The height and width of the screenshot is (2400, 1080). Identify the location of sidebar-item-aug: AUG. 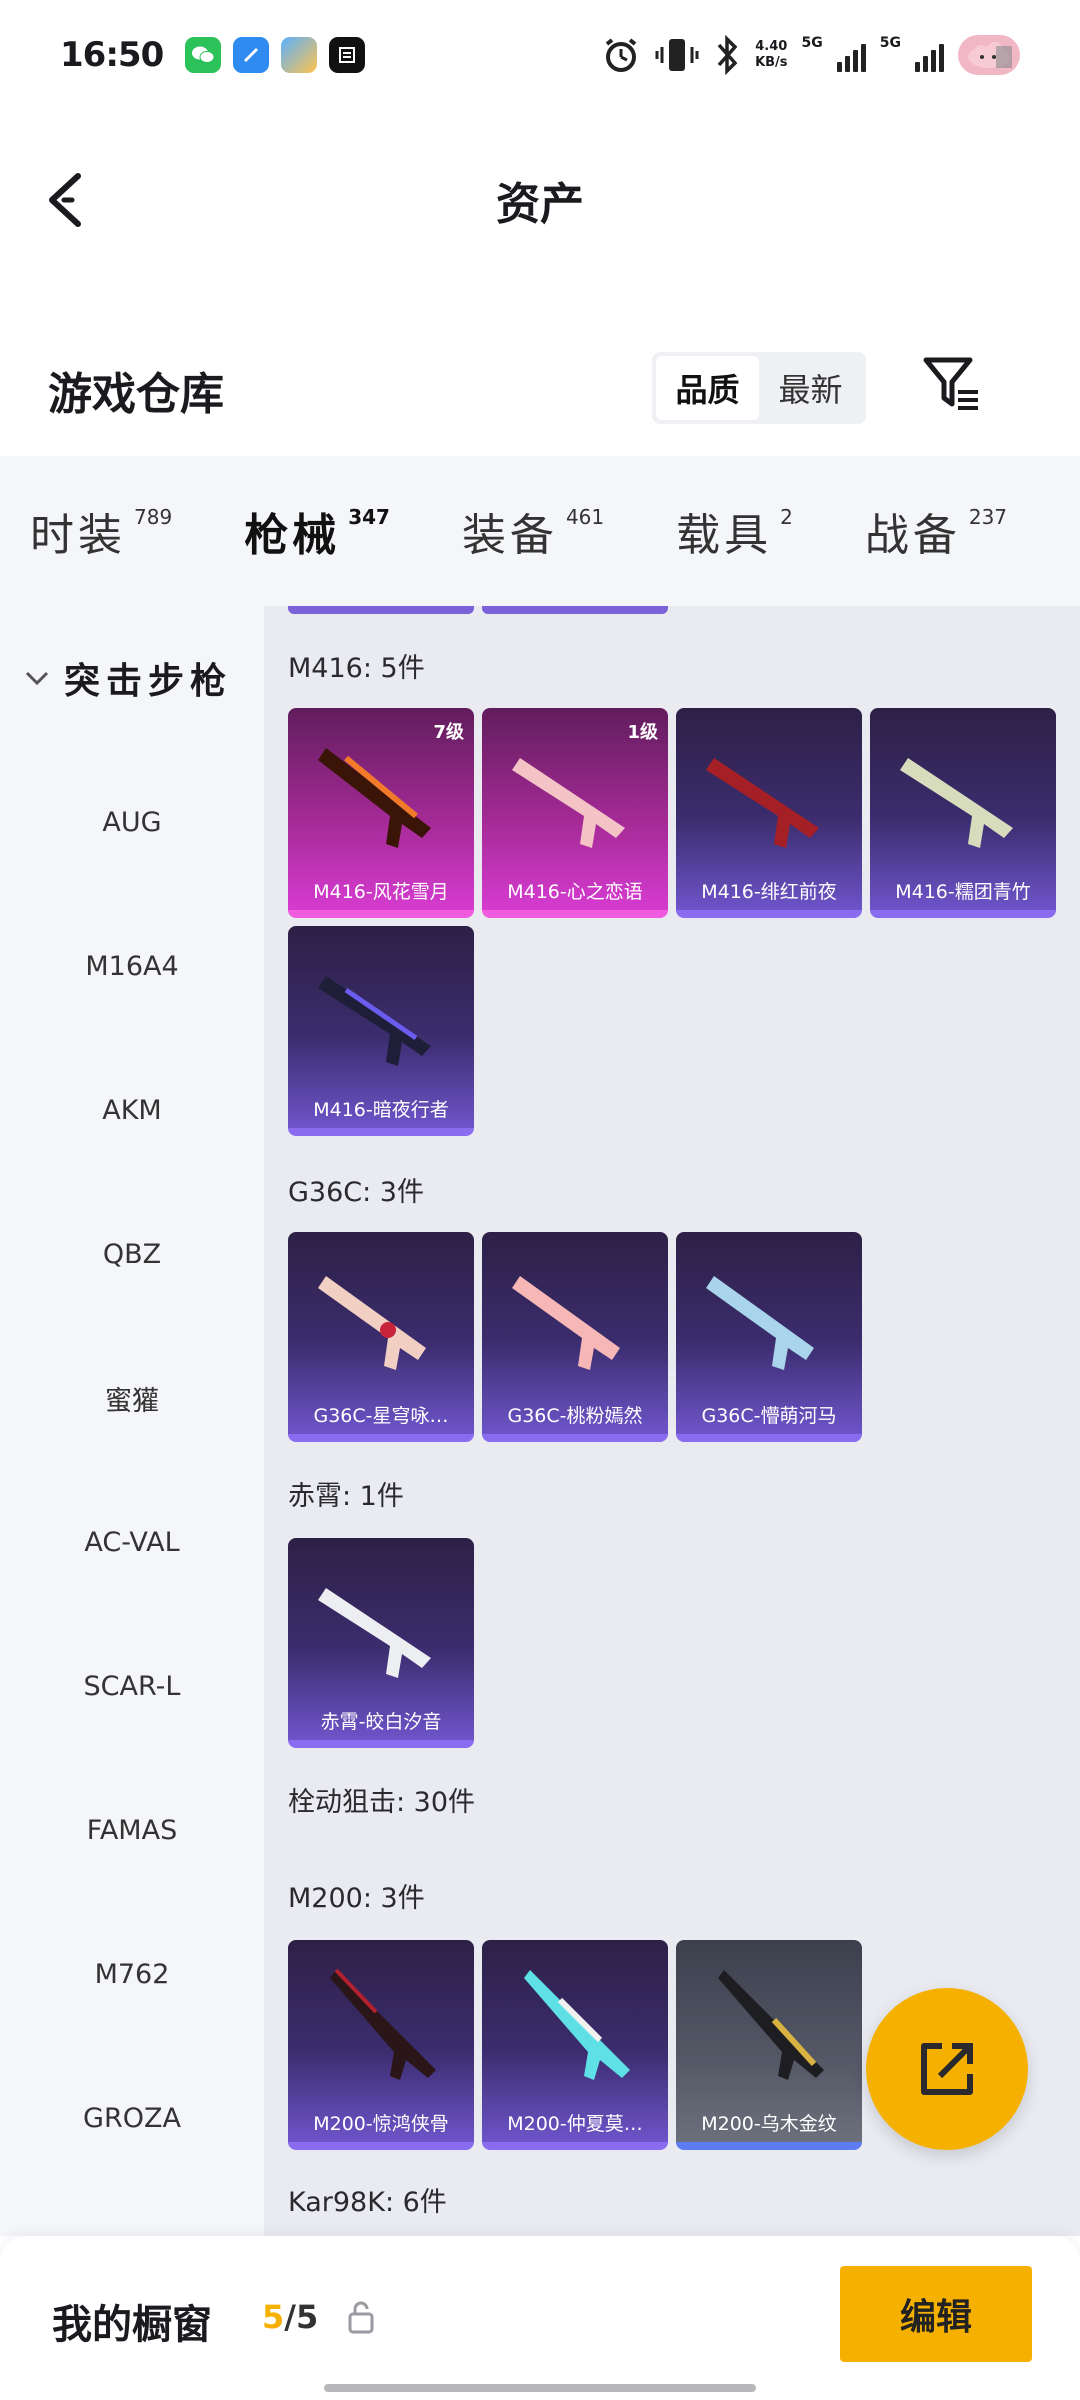
(132, 822).